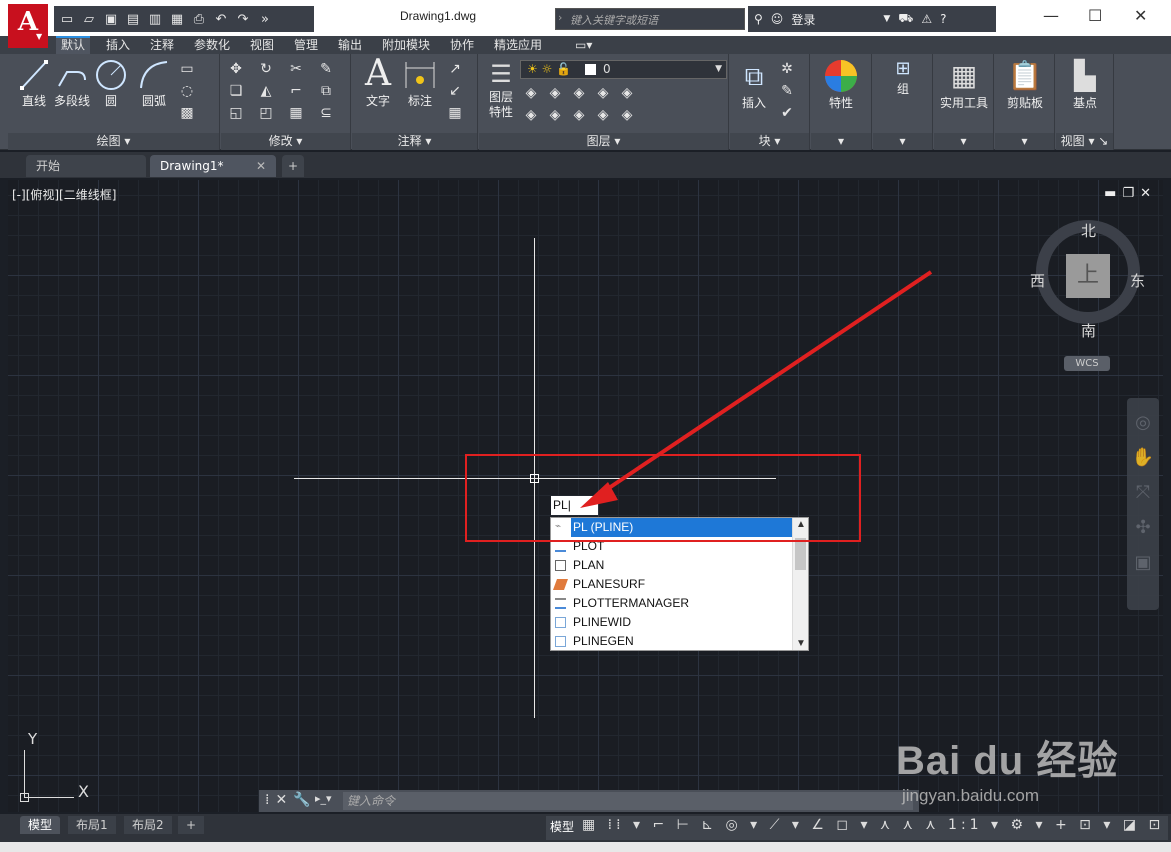 The height and width of the screenshot is (852, 1171). I want to click on clipboard-tool: 📋 剪贴板, so click(1025, 84).